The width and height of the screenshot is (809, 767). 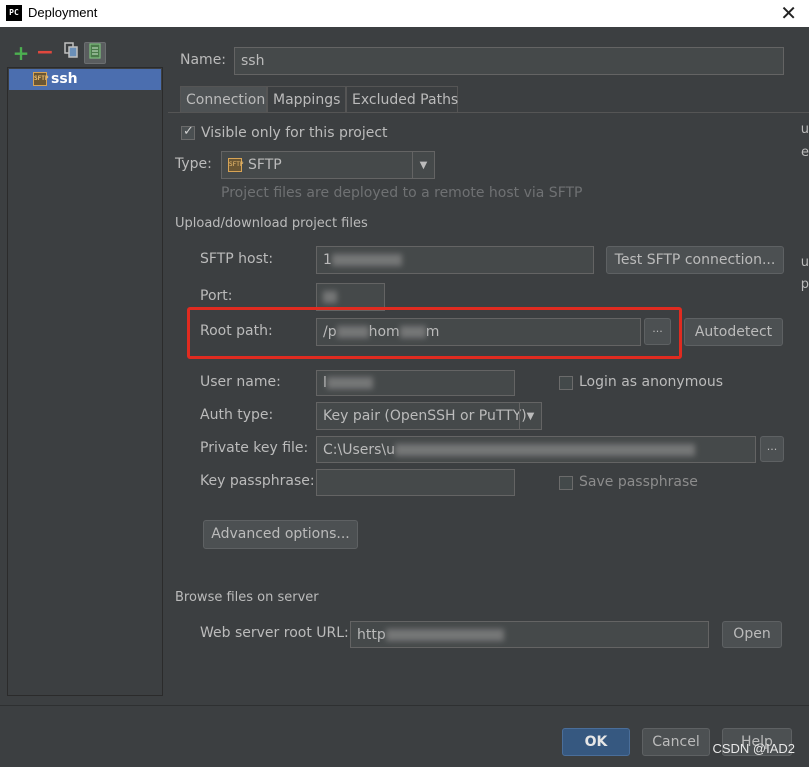 What do you see at coordinates (85, 79) in the screenshot?
I see `sidebar-item-ssh: SFTP ssh` at bounding box center [85, 79].